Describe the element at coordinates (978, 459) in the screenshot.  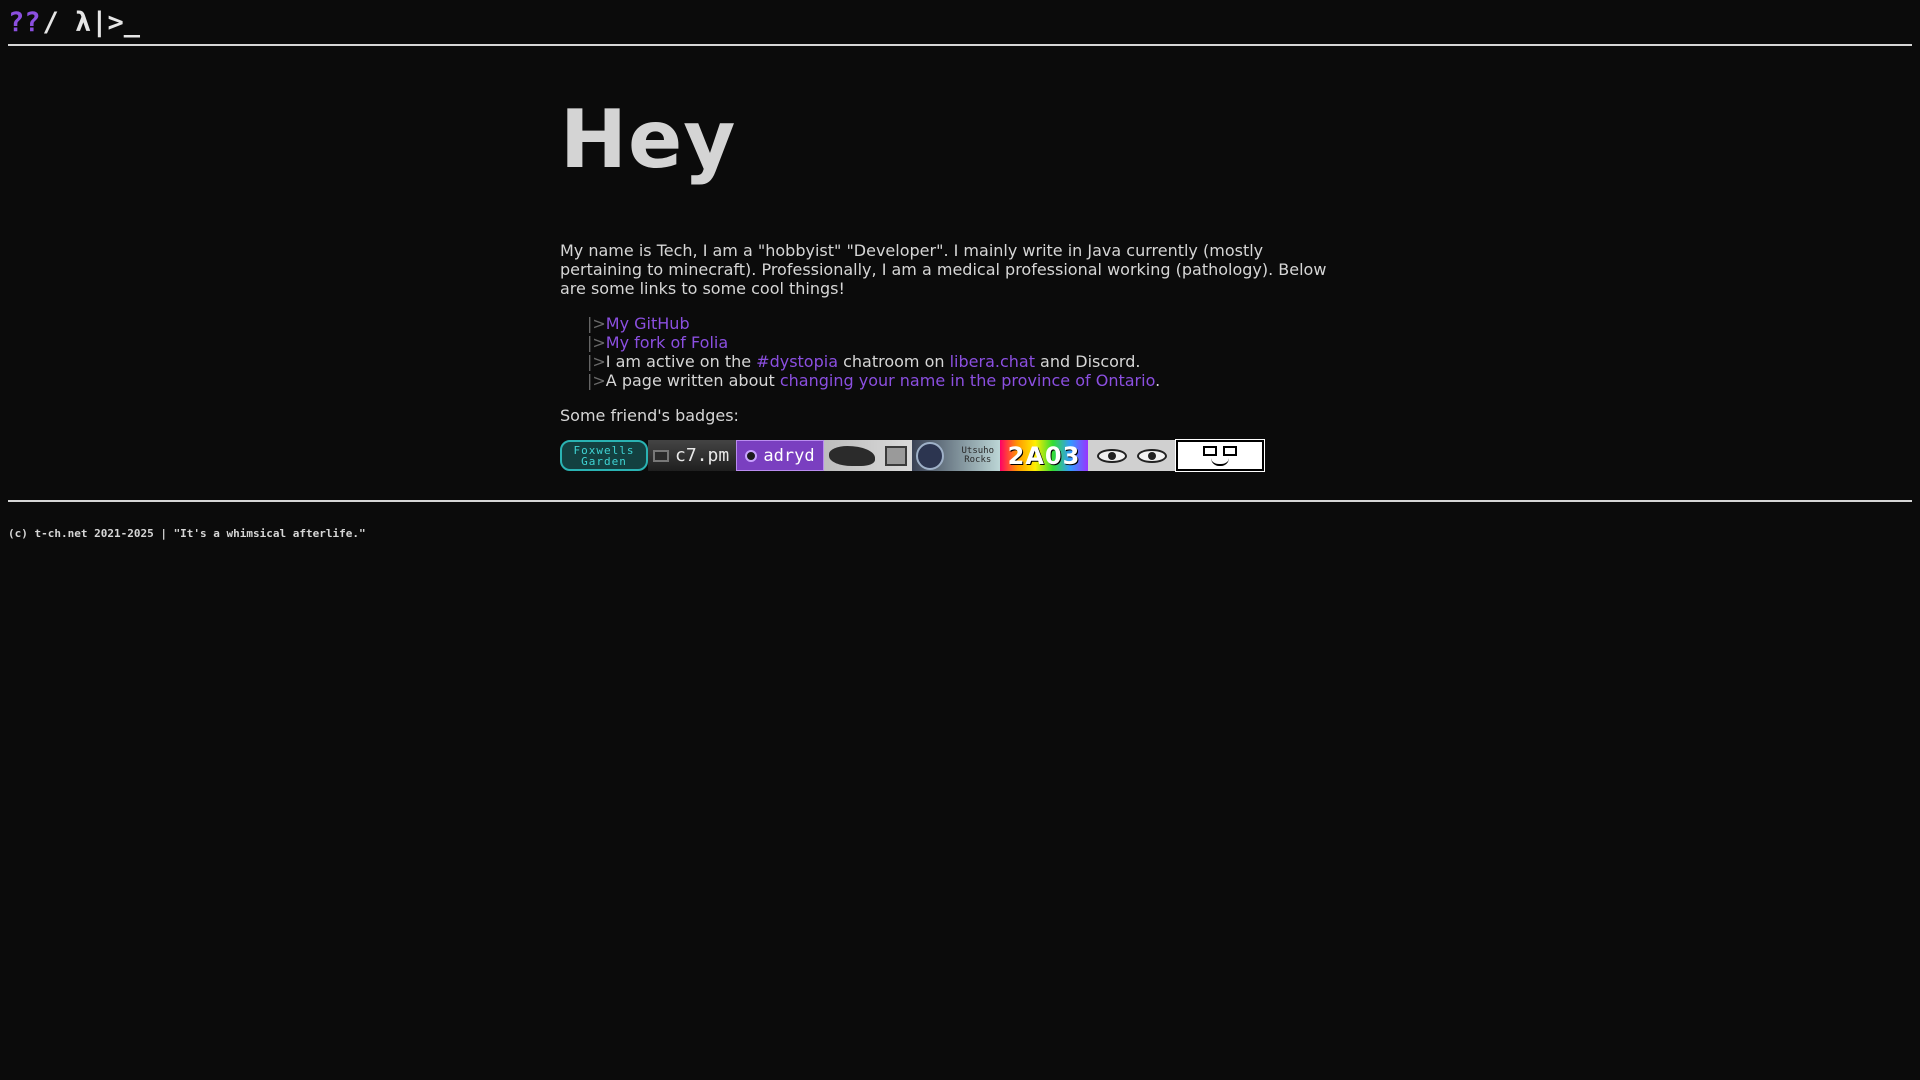
I see `badge-text-line2: Rocks` at that location.